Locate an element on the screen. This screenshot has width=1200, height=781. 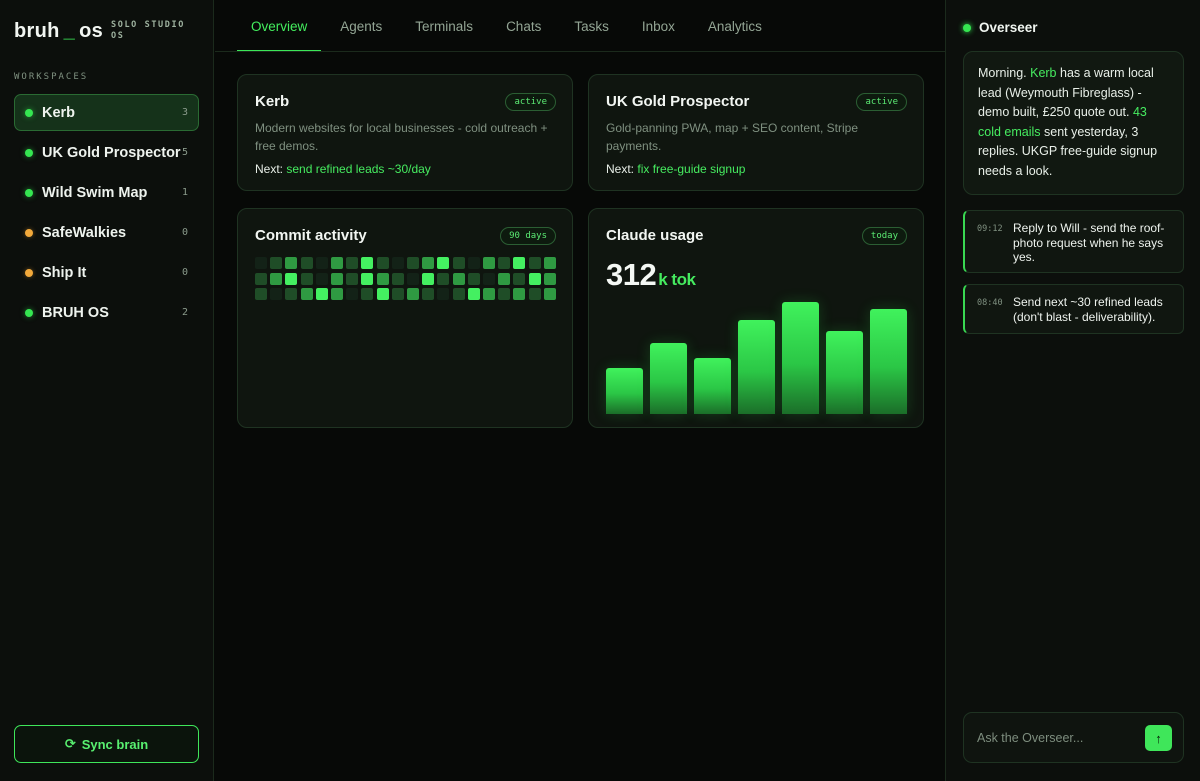
sidebar-item-uk-gold-prospector: UK Gold Prospector 5 is located at coordinates (106, 152).